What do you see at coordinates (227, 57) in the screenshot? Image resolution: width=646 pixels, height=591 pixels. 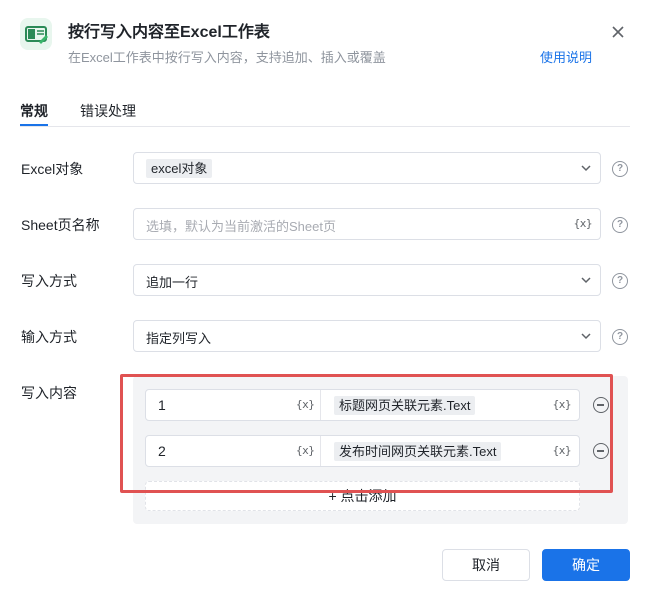 I see `dialog-subtitle: 在Excel工作表中按行写入内容，支持追加、插入或覆盖` at bounding box center [227, 57].